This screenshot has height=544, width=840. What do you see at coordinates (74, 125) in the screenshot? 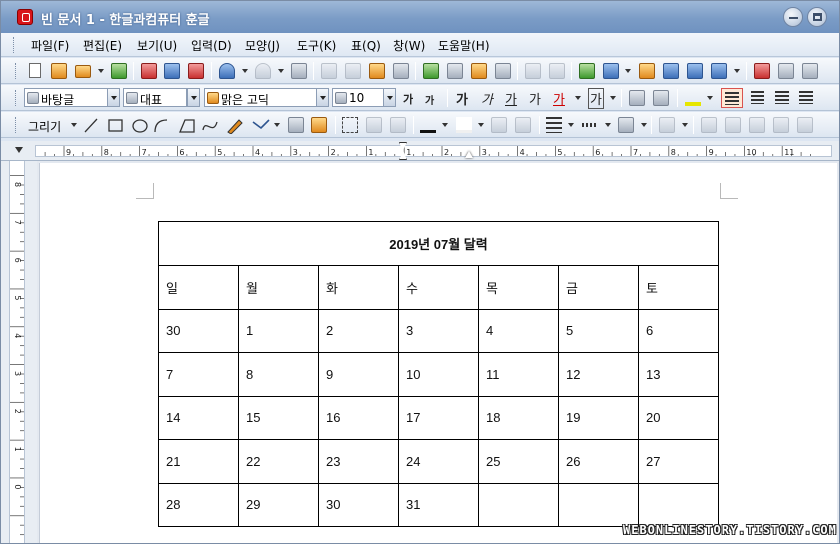
I see `draw-dropdown-icon` at bounding box center [74, 125].